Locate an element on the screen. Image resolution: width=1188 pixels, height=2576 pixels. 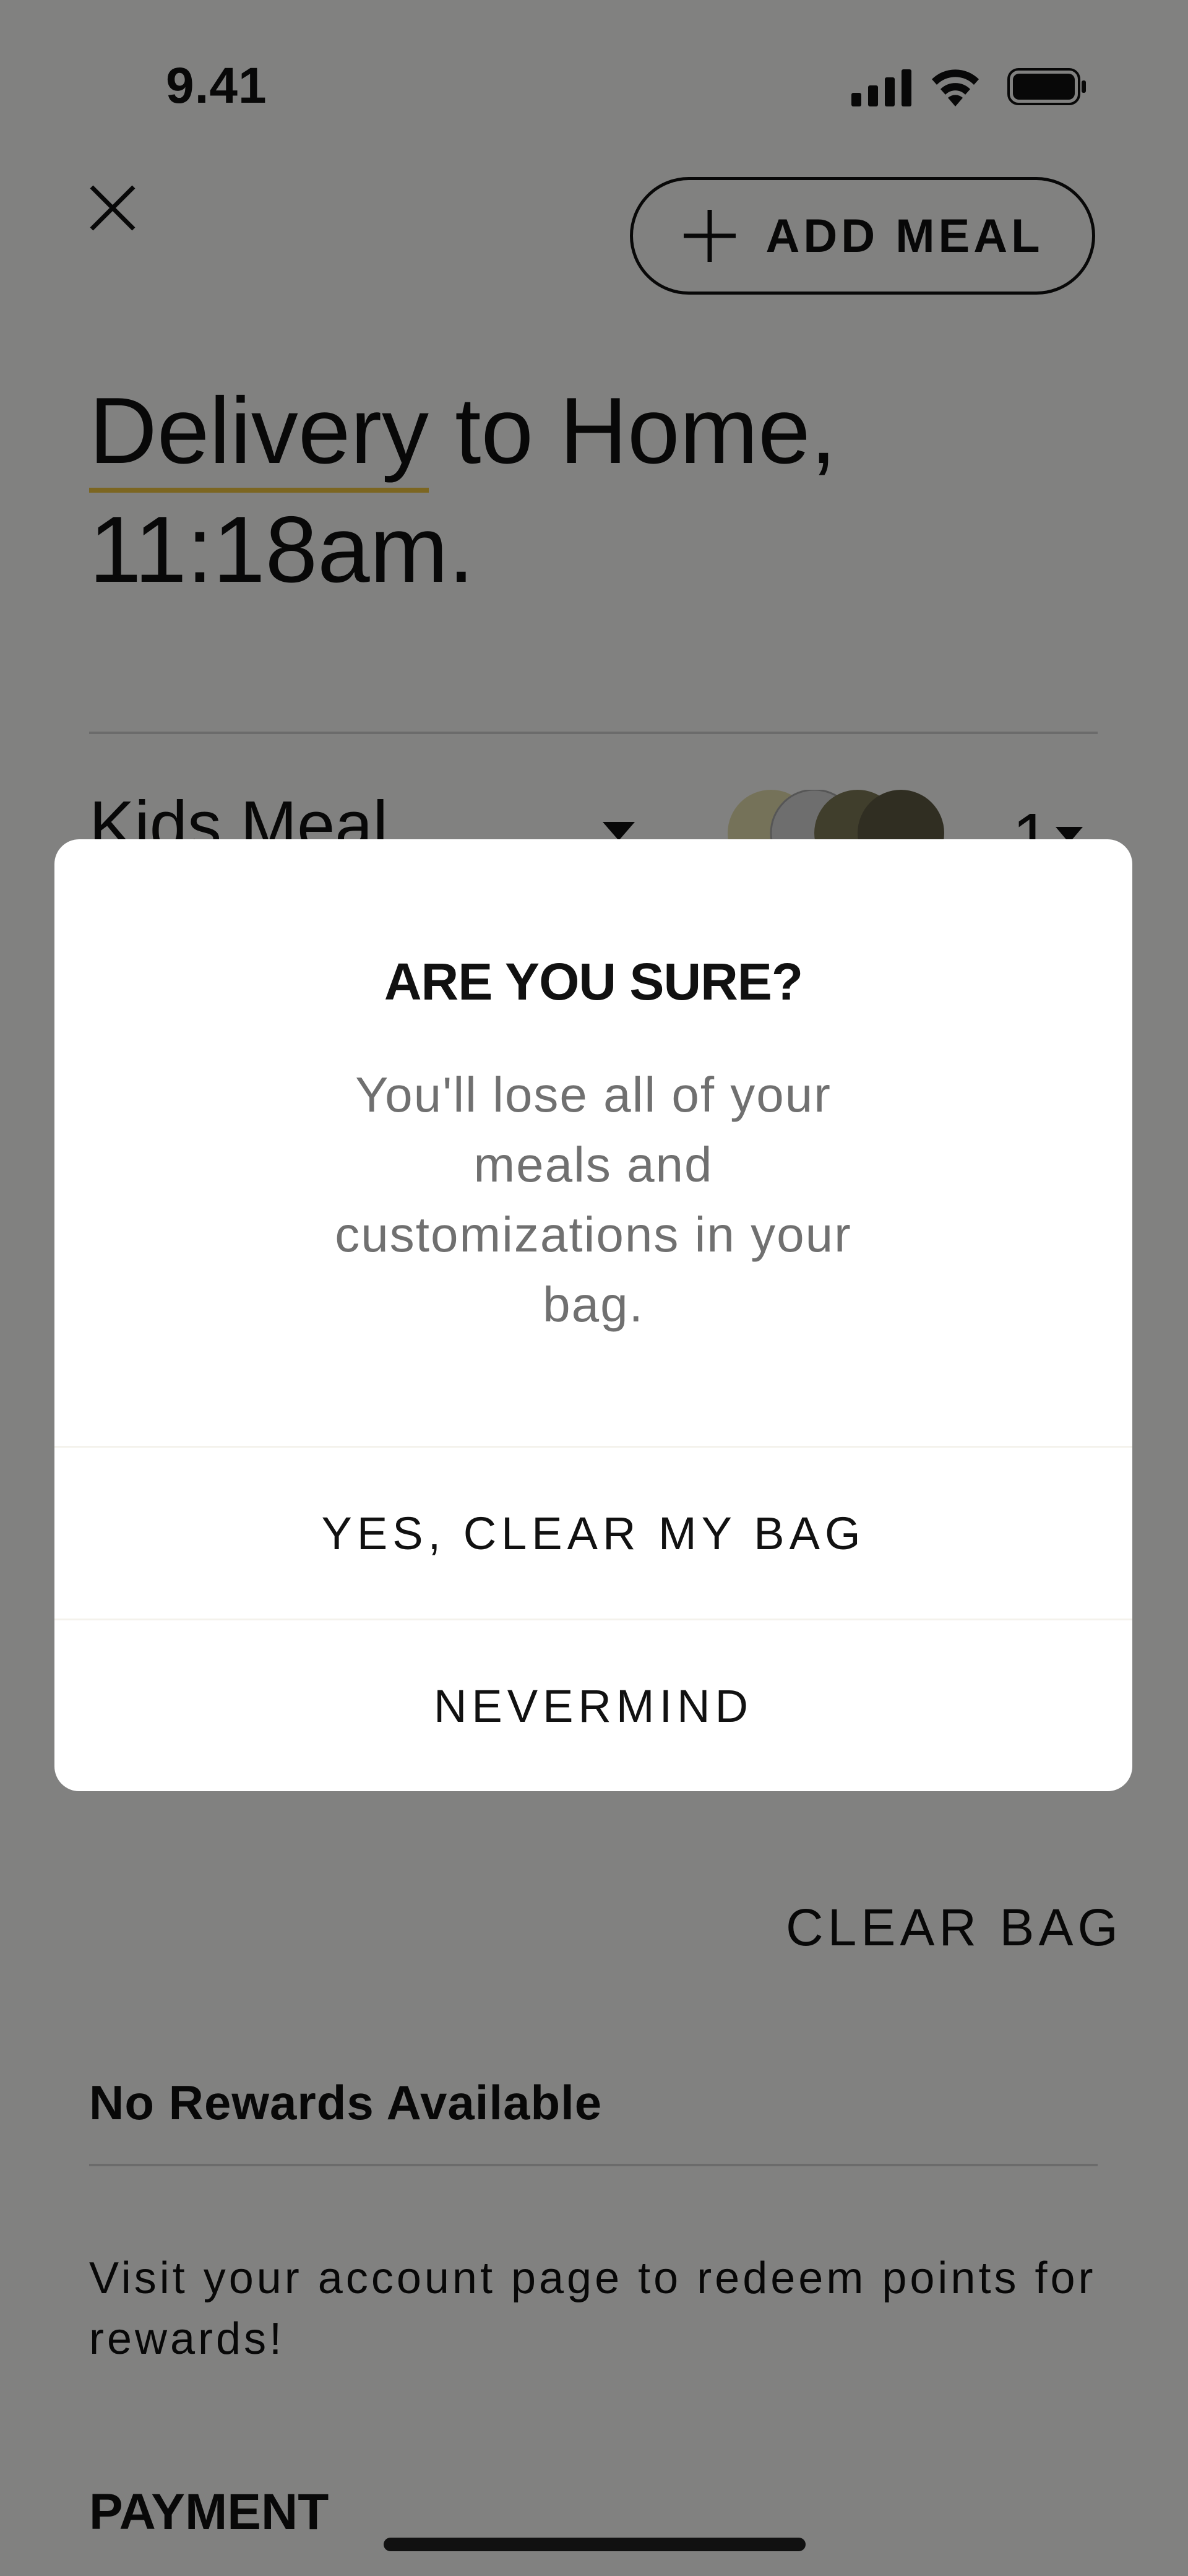
home-indicator is located at coordinates (595, 2544).